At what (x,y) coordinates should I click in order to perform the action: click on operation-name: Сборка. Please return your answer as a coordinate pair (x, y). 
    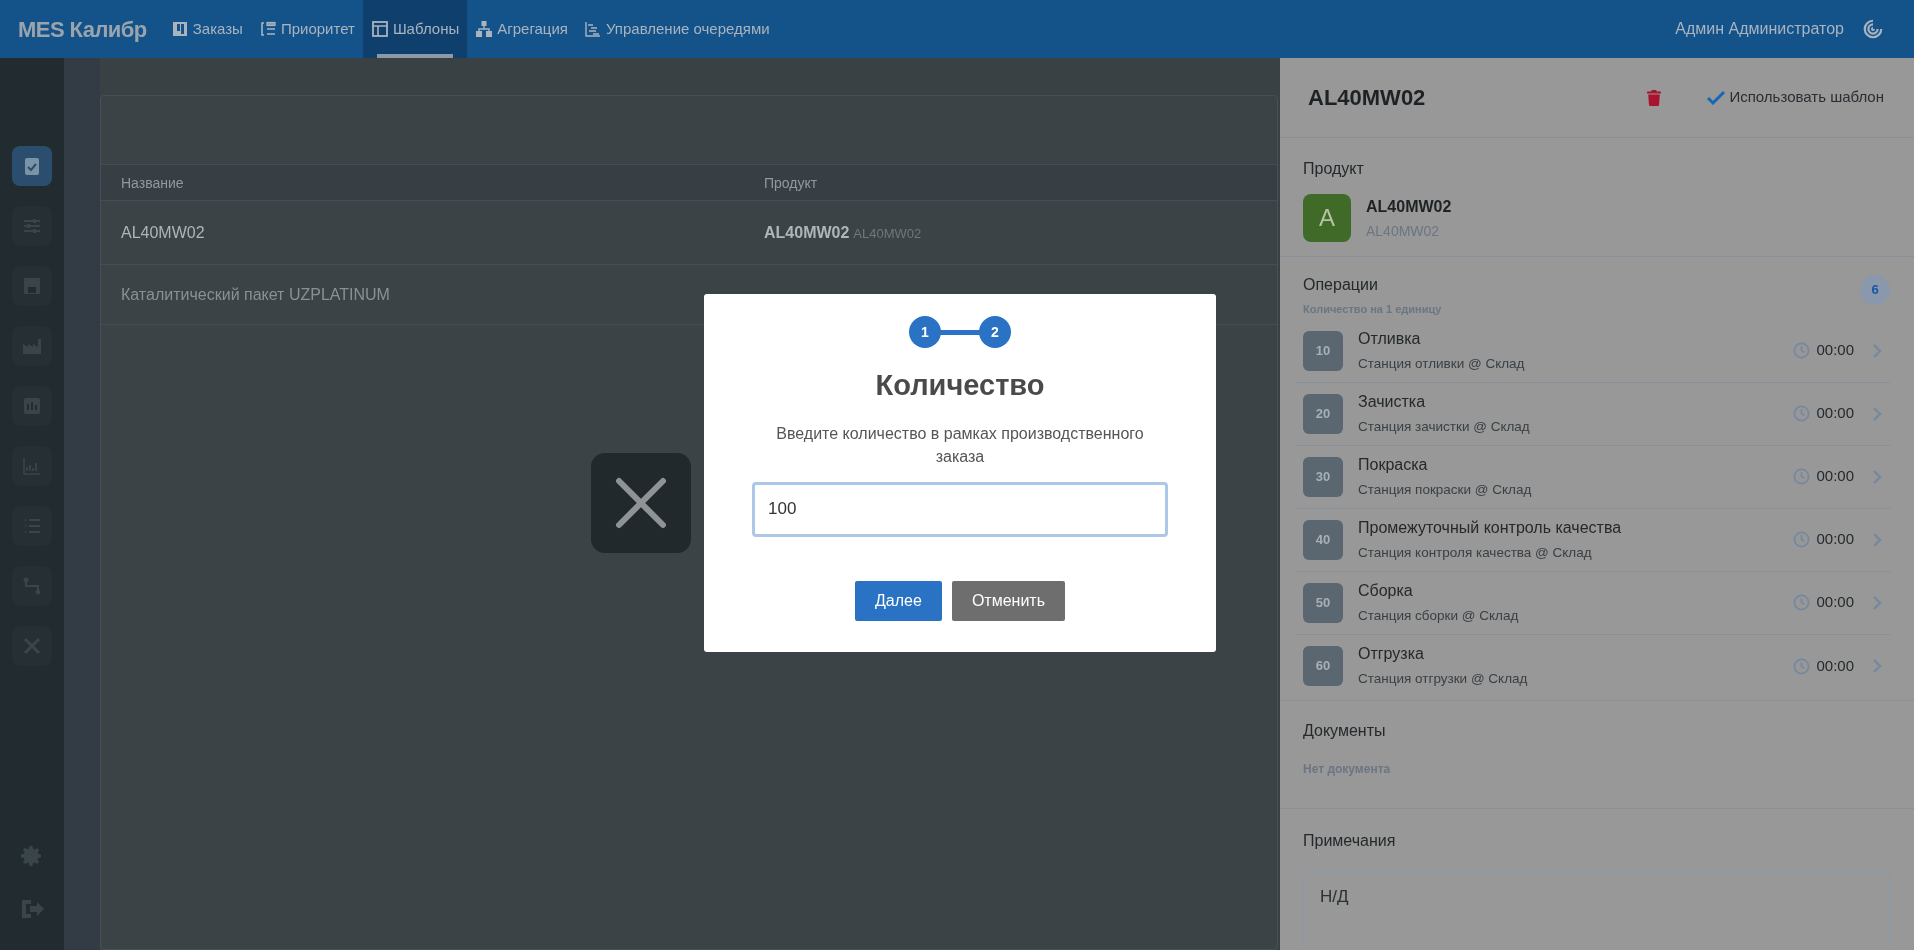
    Looking at the image, I should click on (1386, 590).